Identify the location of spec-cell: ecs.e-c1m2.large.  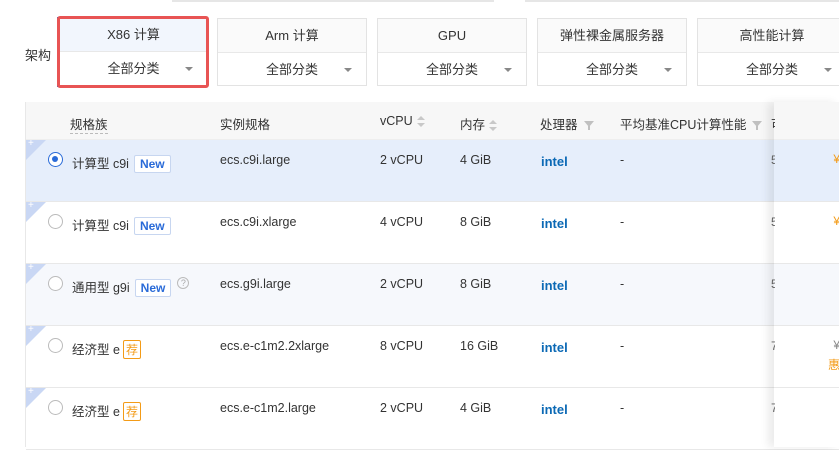
(268, 408).